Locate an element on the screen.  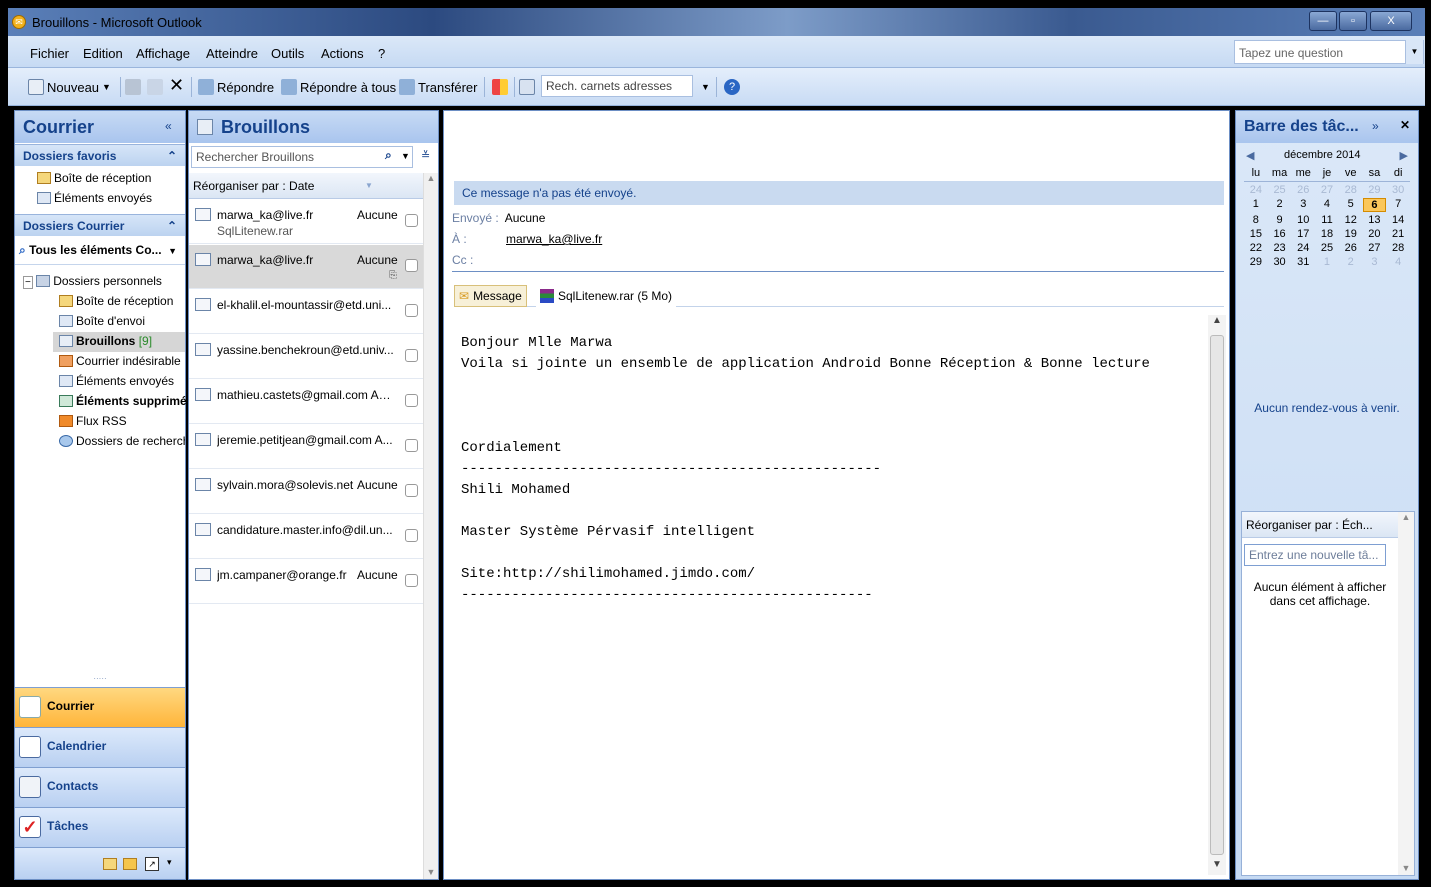
personal-folders-root: − Dossiers personnels is located at coordinates (92, 281).